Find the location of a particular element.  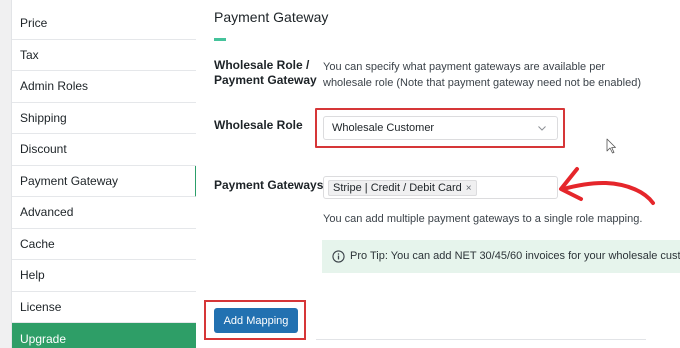

sidebar-item-label: Tax is located at coordinates (29, 54).